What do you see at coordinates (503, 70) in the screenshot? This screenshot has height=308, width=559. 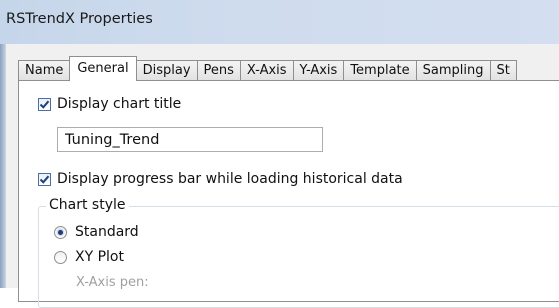 I see `tab-st: St` at bounding box center [503, 70].